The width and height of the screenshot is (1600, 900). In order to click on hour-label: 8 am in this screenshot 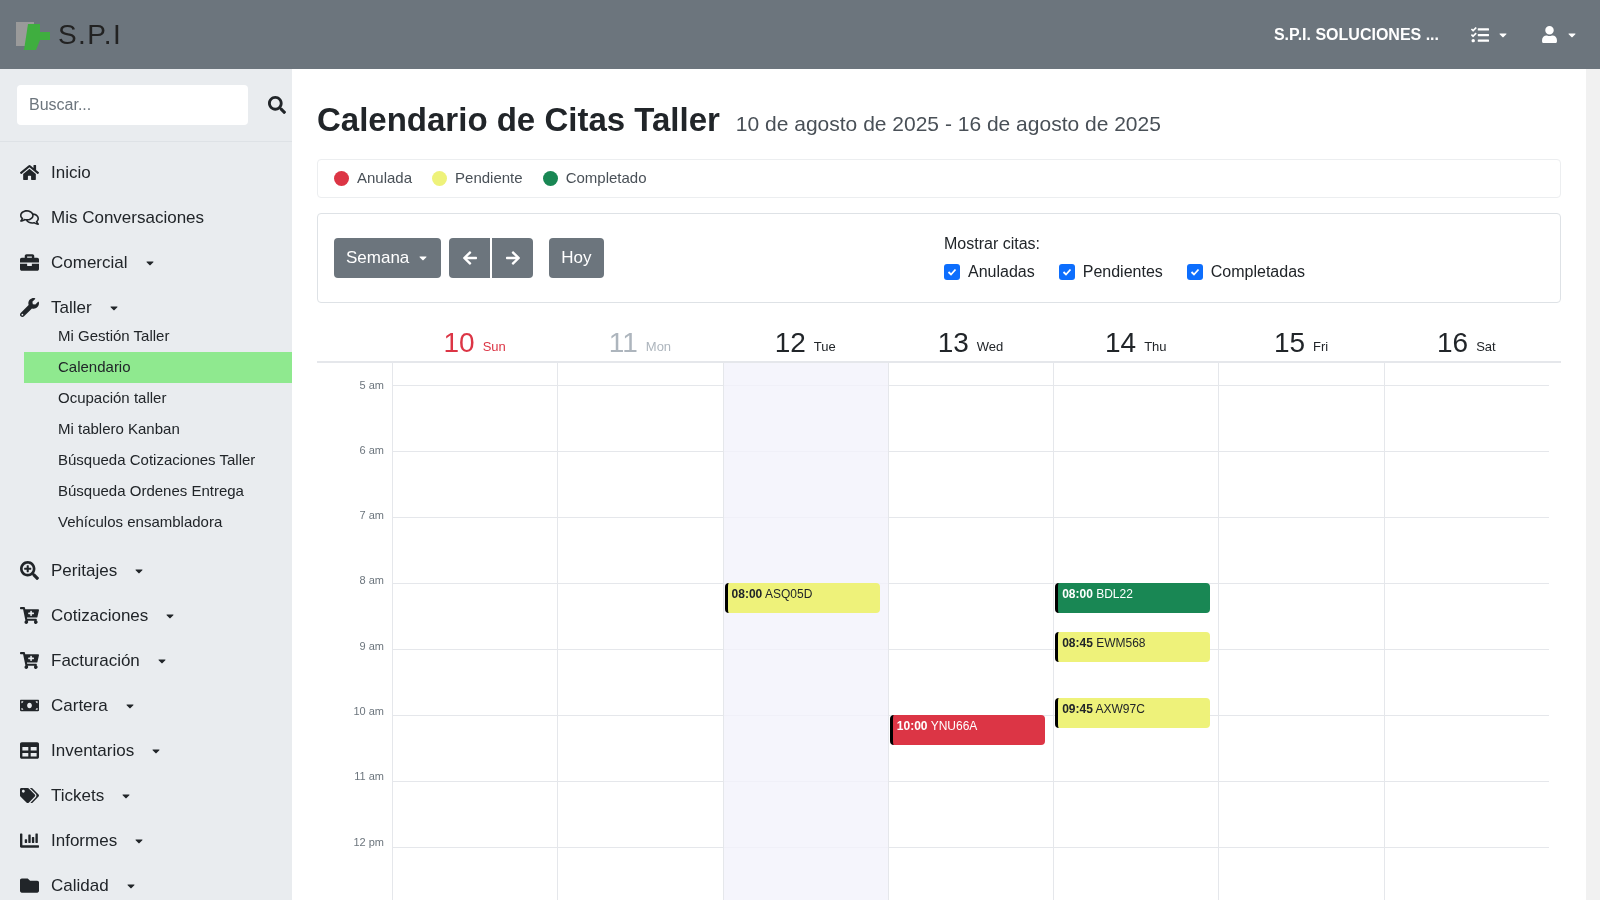, I will do `click(371, 580)`.